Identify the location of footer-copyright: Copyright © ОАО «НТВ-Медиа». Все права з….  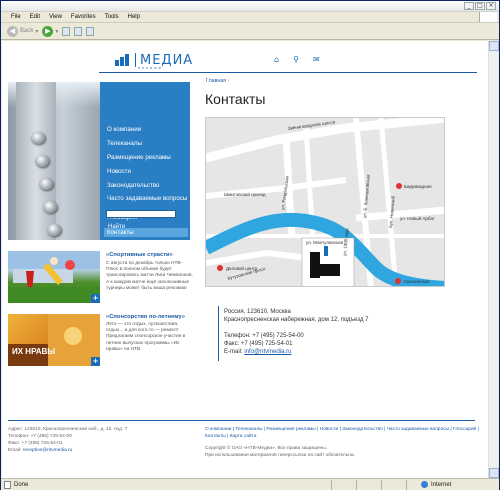
(280, 452).